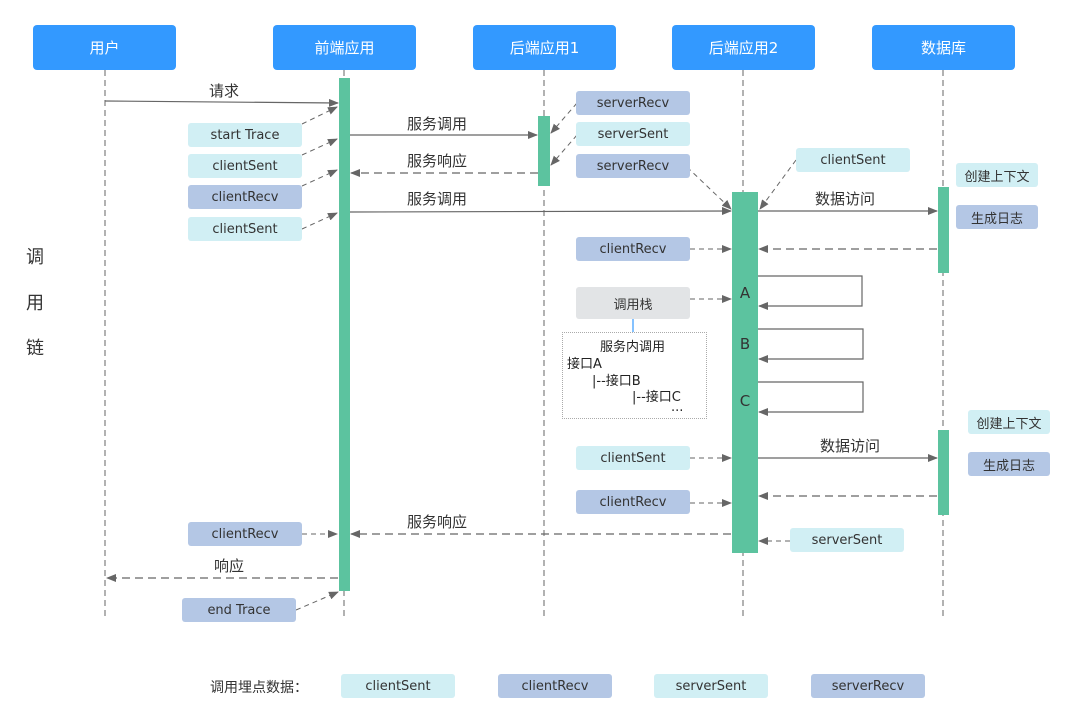  Describe the element at coordinates (229, 566) in the screenshot. I see `message-response: 响应` at that location.